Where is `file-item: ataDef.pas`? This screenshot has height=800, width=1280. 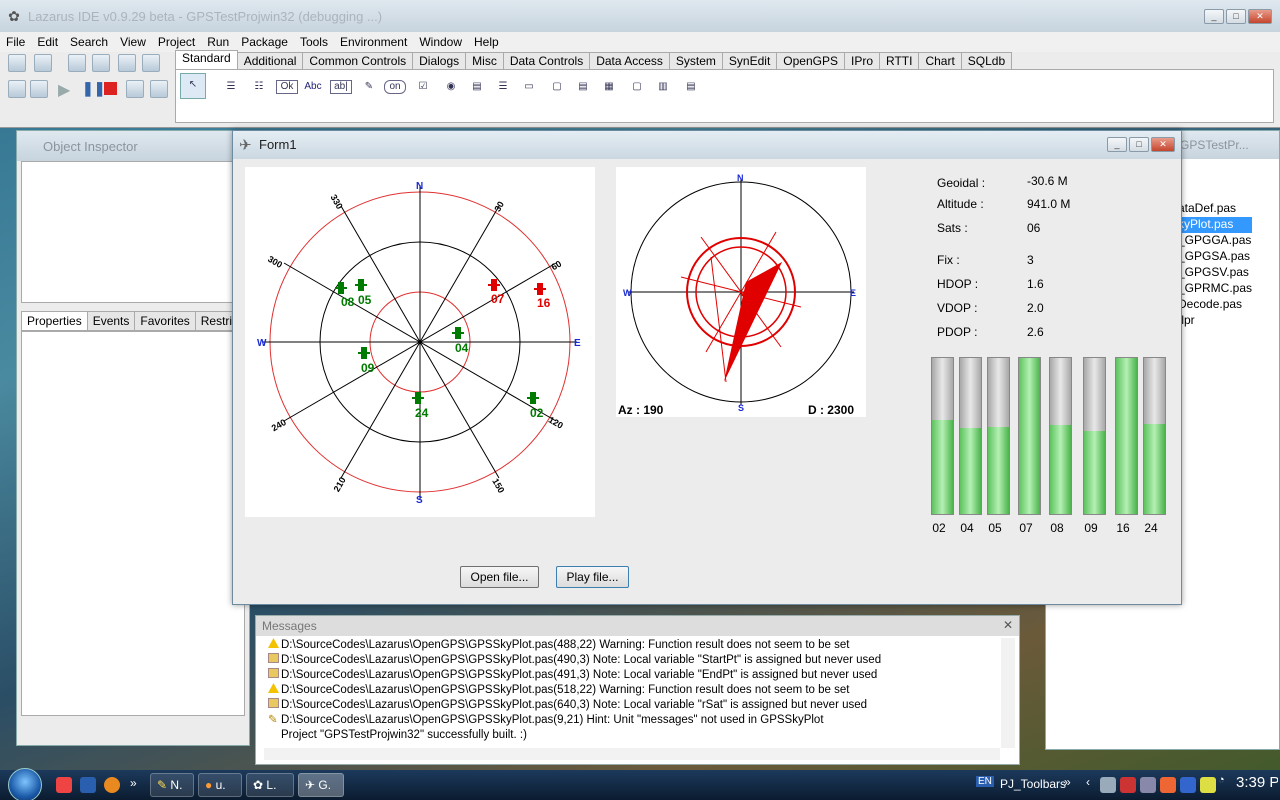 file-item: ataDef.pas is located at coordinates (1215, 209).